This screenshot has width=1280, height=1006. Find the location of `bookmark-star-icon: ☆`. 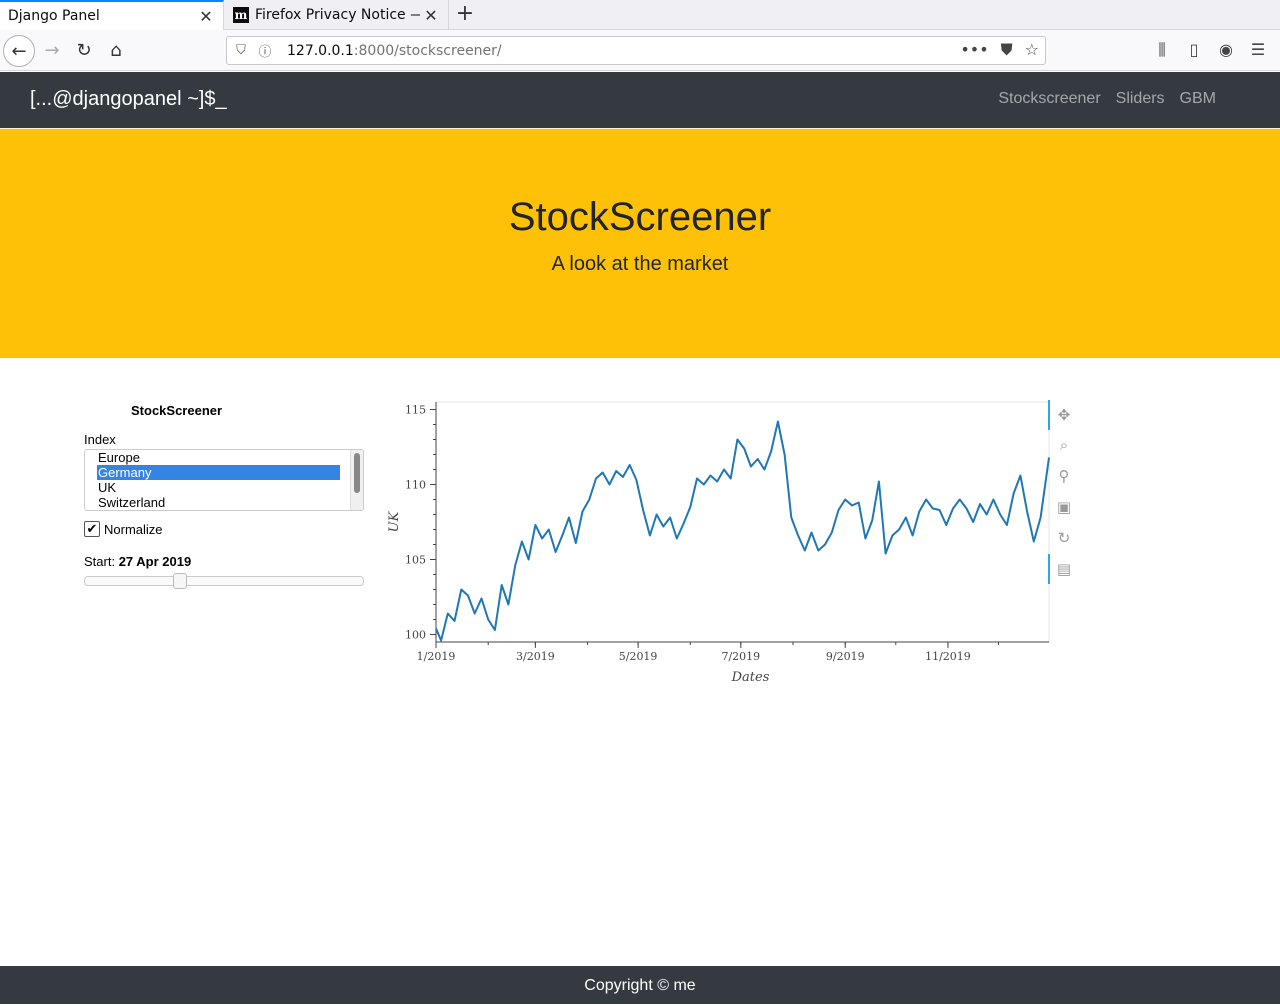

bookmark-star-icon: ☆ is located at coordinates (1032, 50).